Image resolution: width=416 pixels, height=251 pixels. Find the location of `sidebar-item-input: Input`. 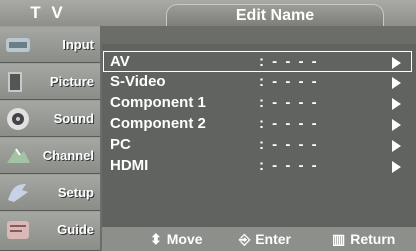

sidebar-item-input: Input is located at coordinates (50, 44).